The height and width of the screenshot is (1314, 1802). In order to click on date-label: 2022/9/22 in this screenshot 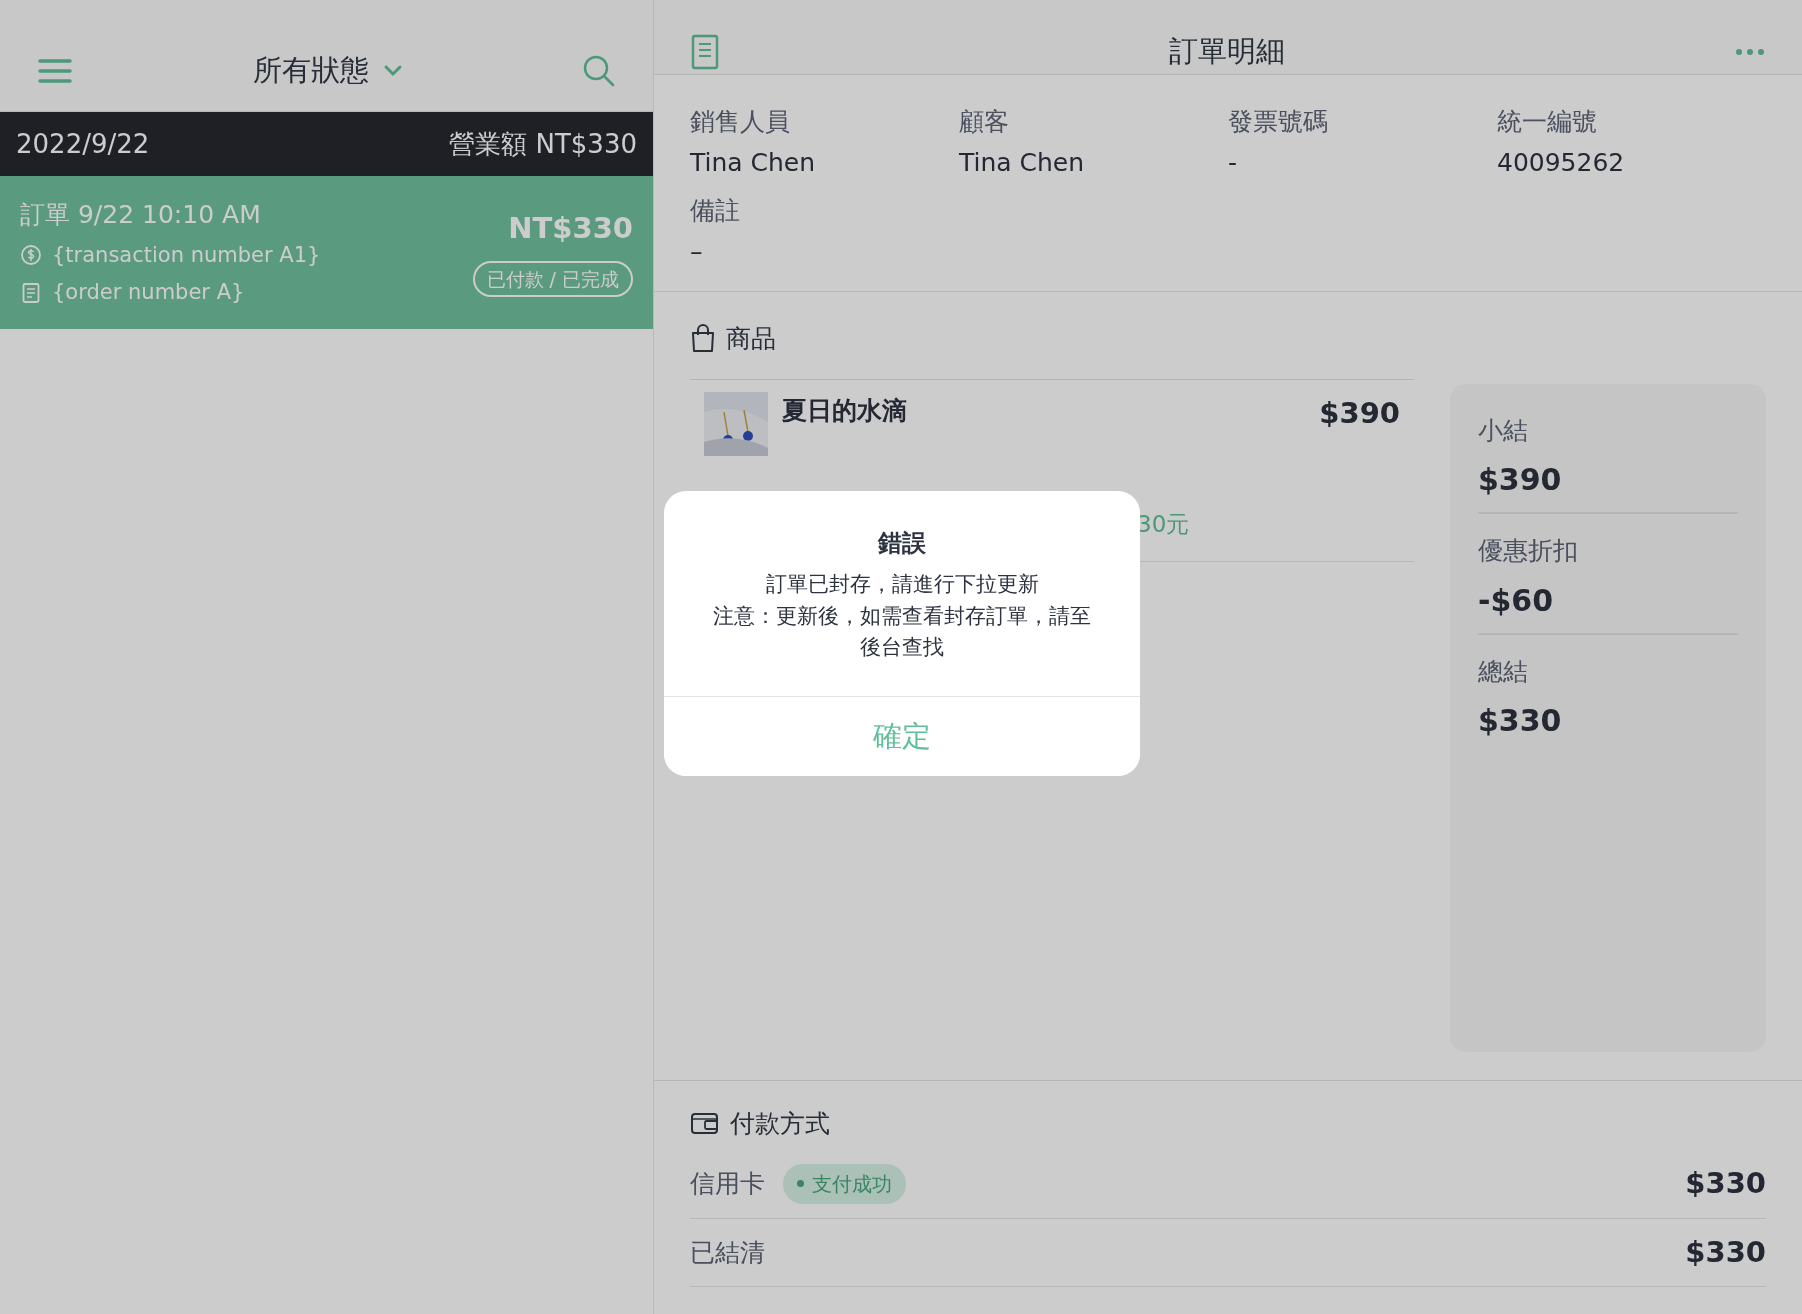, I will do `click(83, 144)`.